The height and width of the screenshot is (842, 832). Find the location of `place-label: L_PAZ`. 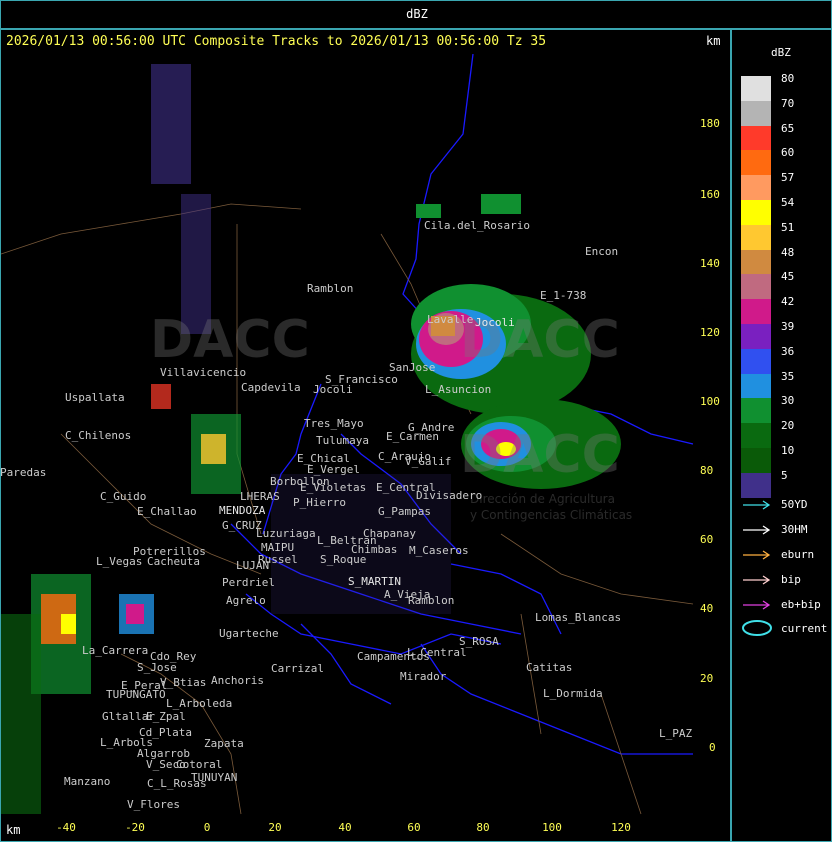

place-label: L_PAZ is located at coordinates (676, 733).